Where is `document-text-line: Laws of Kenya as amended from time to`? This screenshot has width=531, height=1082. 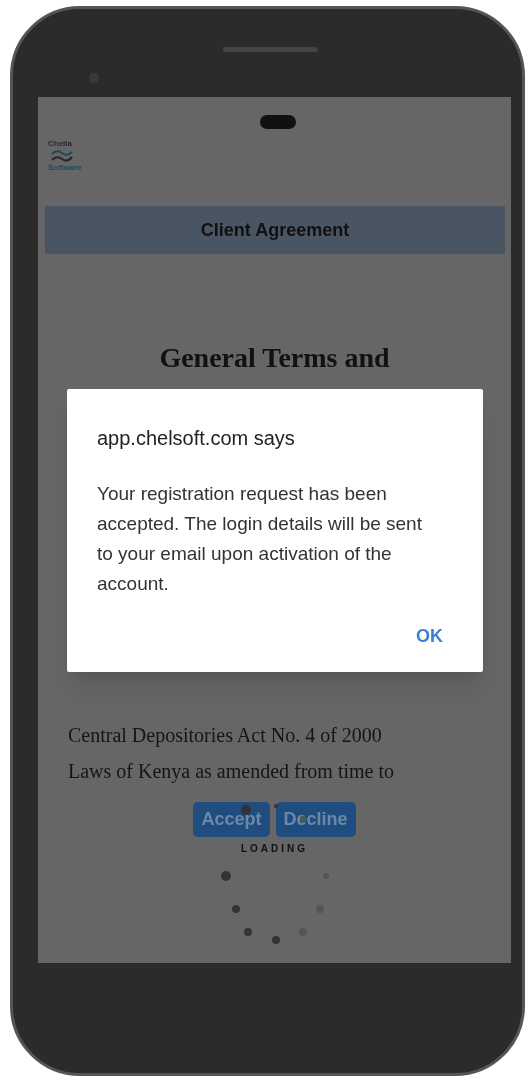
document-text-line: Laws of Kenya as amended from time to is located at coordinates (231, 772).